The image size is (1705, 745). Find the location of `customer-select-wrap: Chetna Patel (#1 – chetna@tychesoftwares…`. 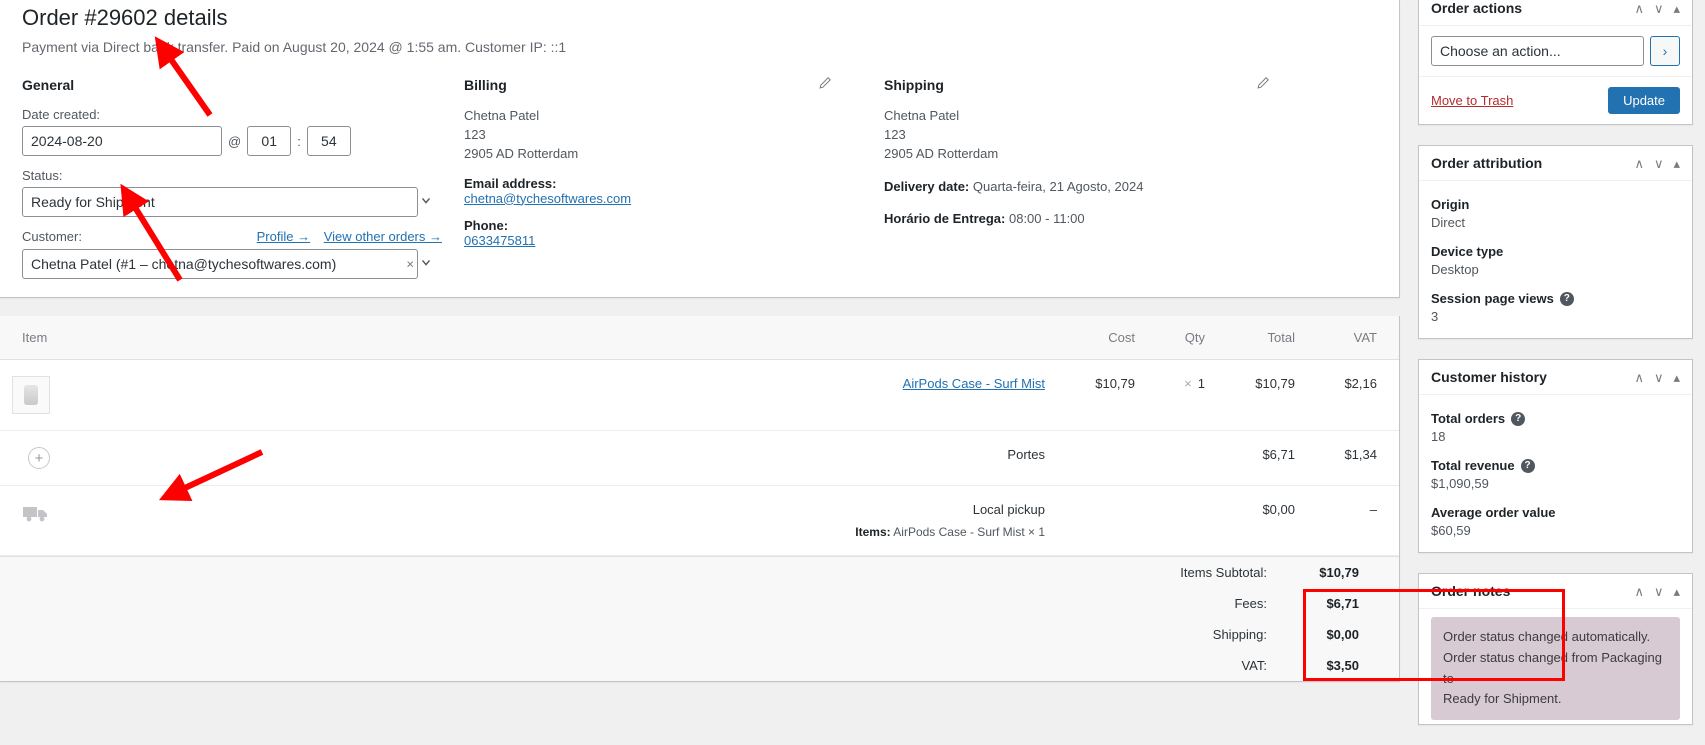

customer-select-wrap: Chetna Patel (#1 – chetna@tychesoftwares… is located at coordinates (232, 264).